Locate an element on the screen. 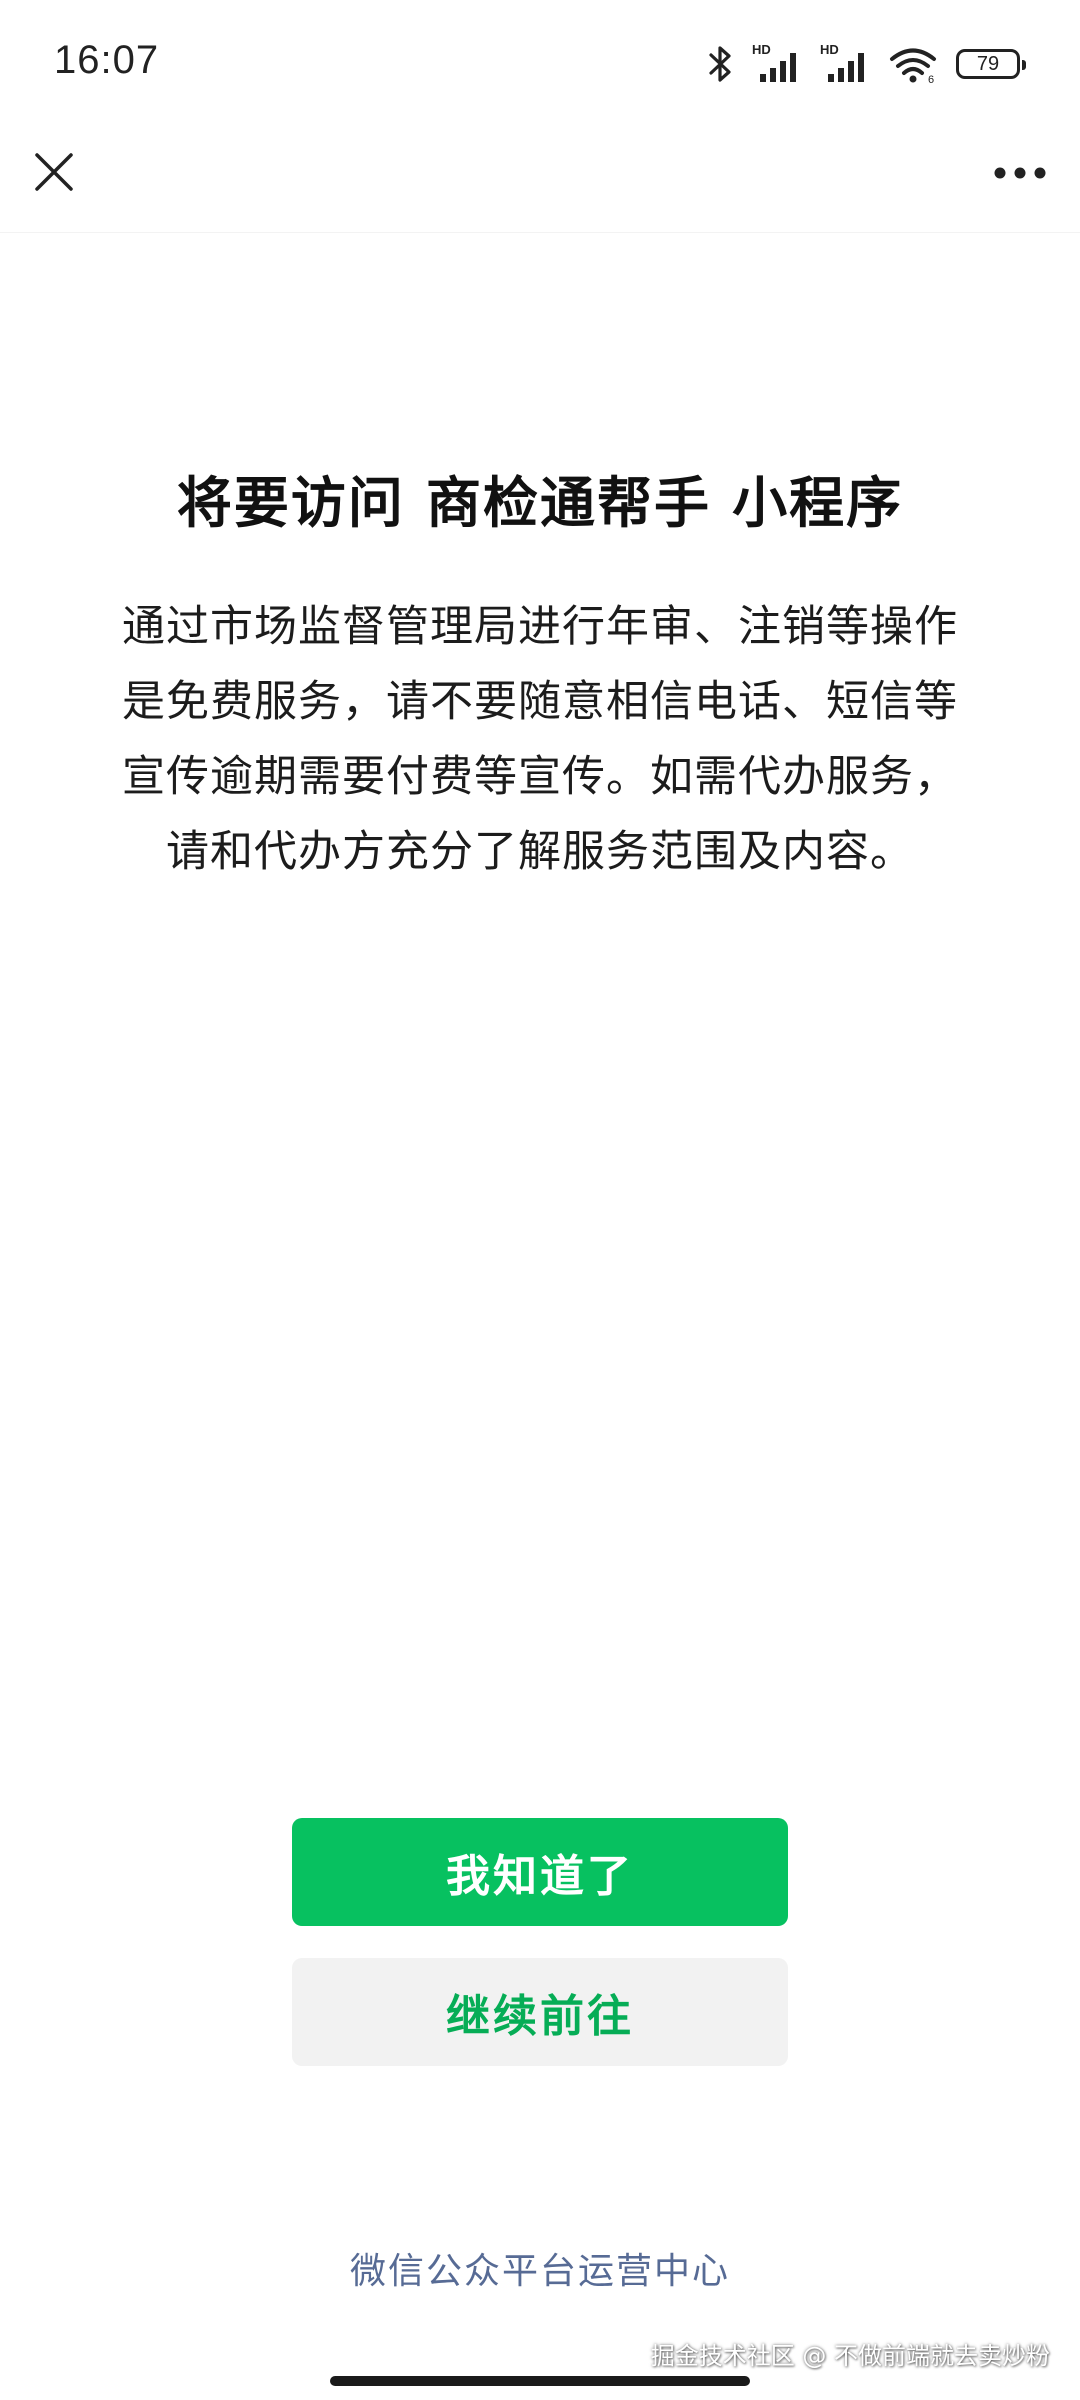  notice-line: 是免费服务，请不要随意相信电话、短信等 is located at coordinates (540, 702).